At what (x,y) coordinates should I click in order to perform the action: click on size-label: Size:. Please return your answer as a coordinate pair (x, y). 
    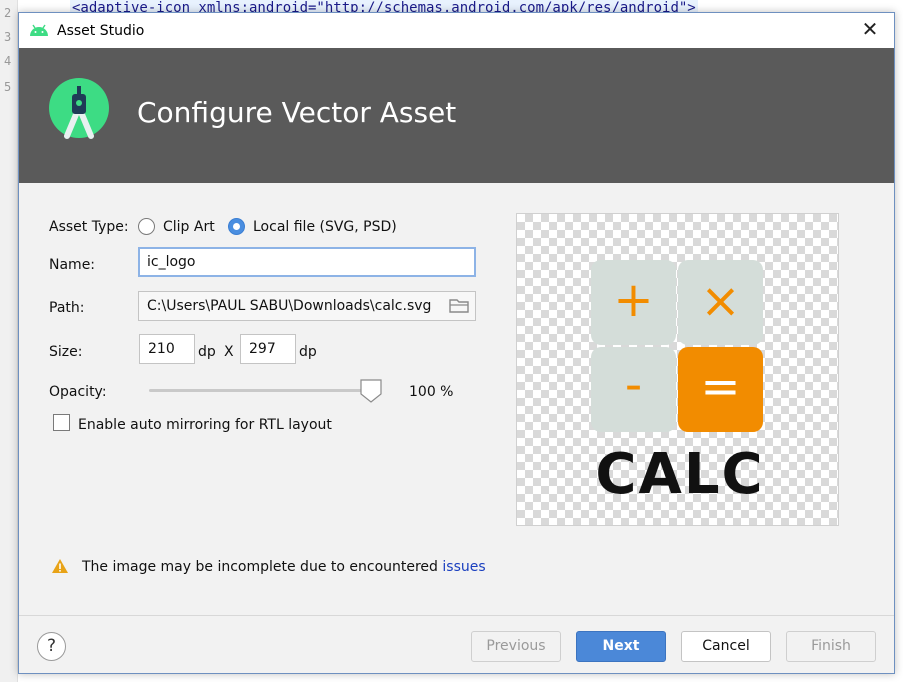
    Looking at the image, I should click on (66, 352).